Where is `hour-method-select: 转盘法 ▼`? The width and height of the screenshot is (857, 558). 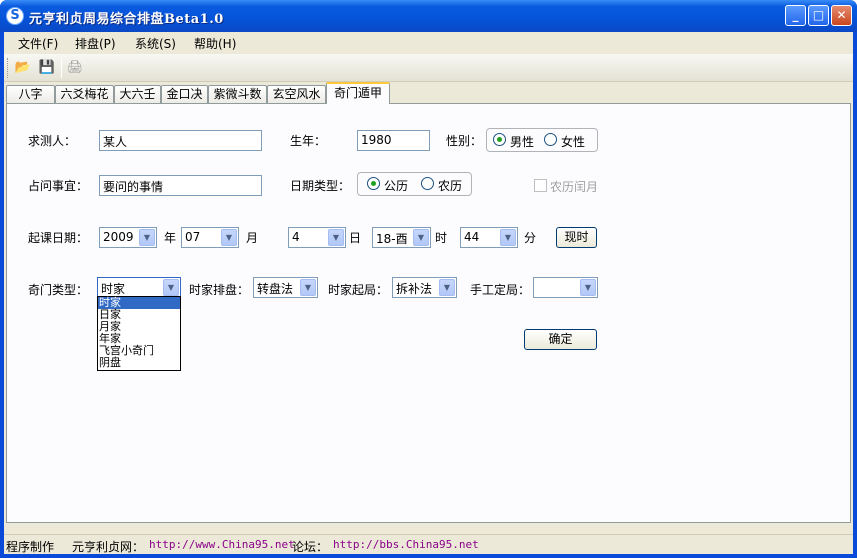 hour-method-select: 转盘法 ▼ is located at coordinates (285, 287).